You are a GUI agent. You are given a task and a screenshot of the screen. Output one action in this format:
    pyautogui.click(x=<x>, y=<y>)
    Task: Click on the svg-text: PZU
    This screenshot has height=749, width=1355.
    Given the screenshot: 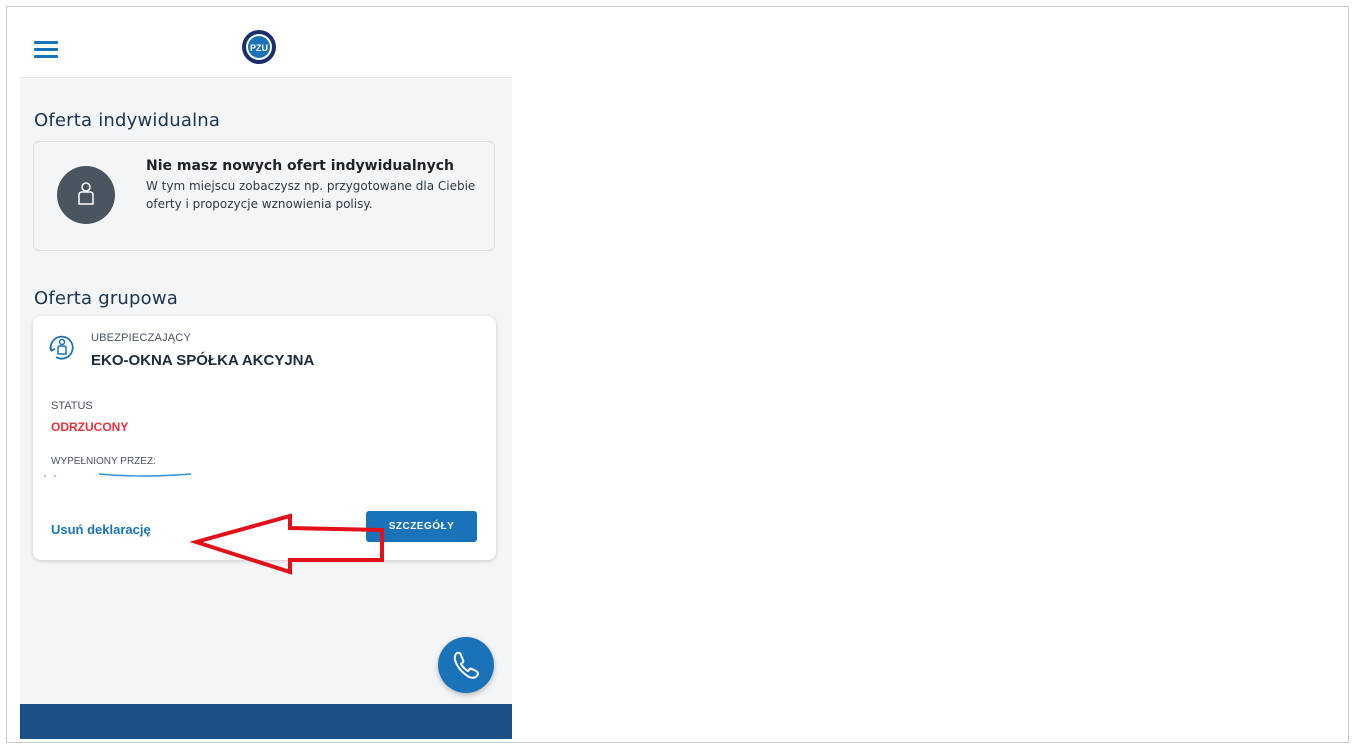 What is the action you would take?
    pyautogui.click(x=259, y=48)
    